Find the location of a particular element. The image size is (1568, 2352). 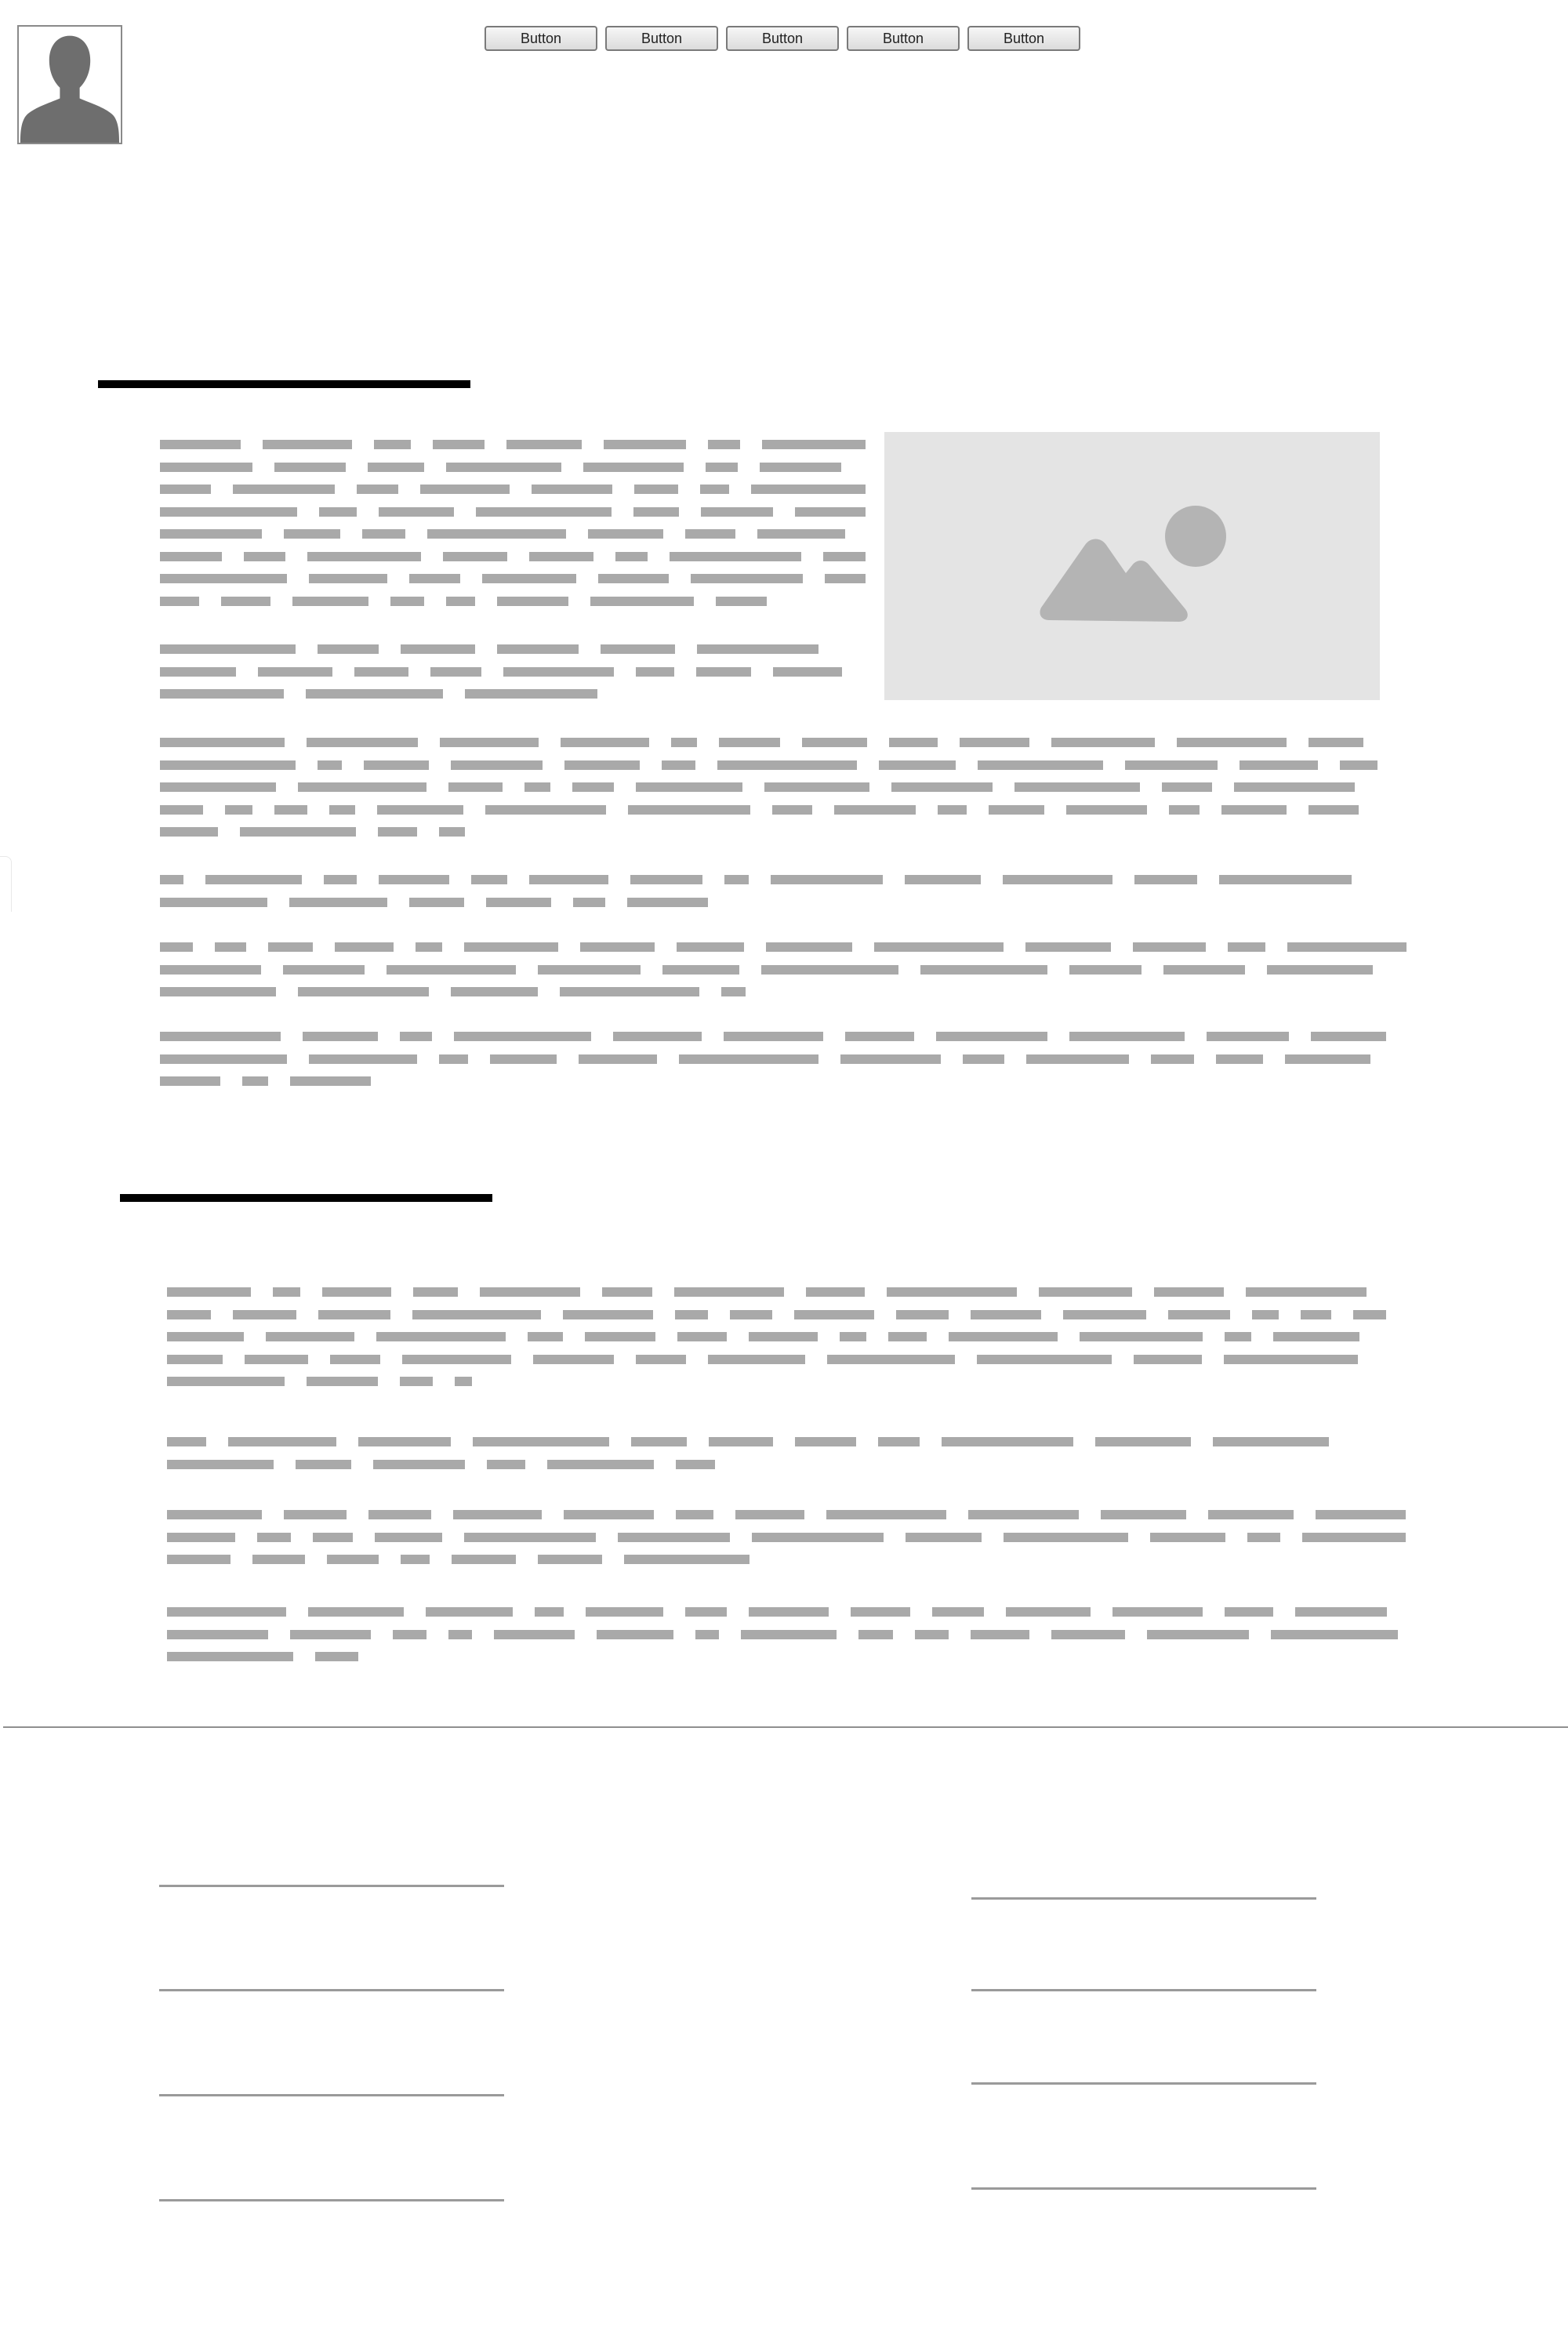

nav-button-3: Button is located at coordinates (782, 38).